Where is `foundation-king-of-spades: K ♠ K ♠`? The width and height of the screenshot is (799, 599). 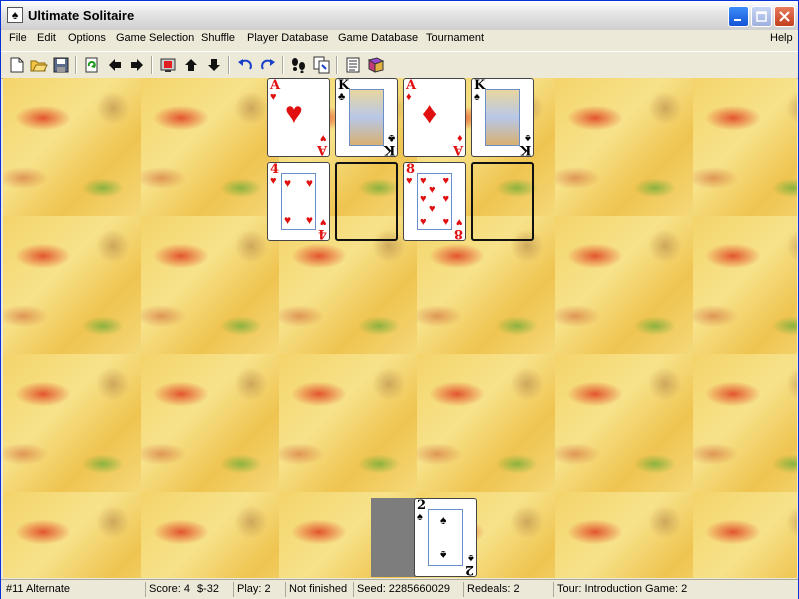 foundation-king-of-spades: K ♠ K ♠ is located at coordinates (502, 117).